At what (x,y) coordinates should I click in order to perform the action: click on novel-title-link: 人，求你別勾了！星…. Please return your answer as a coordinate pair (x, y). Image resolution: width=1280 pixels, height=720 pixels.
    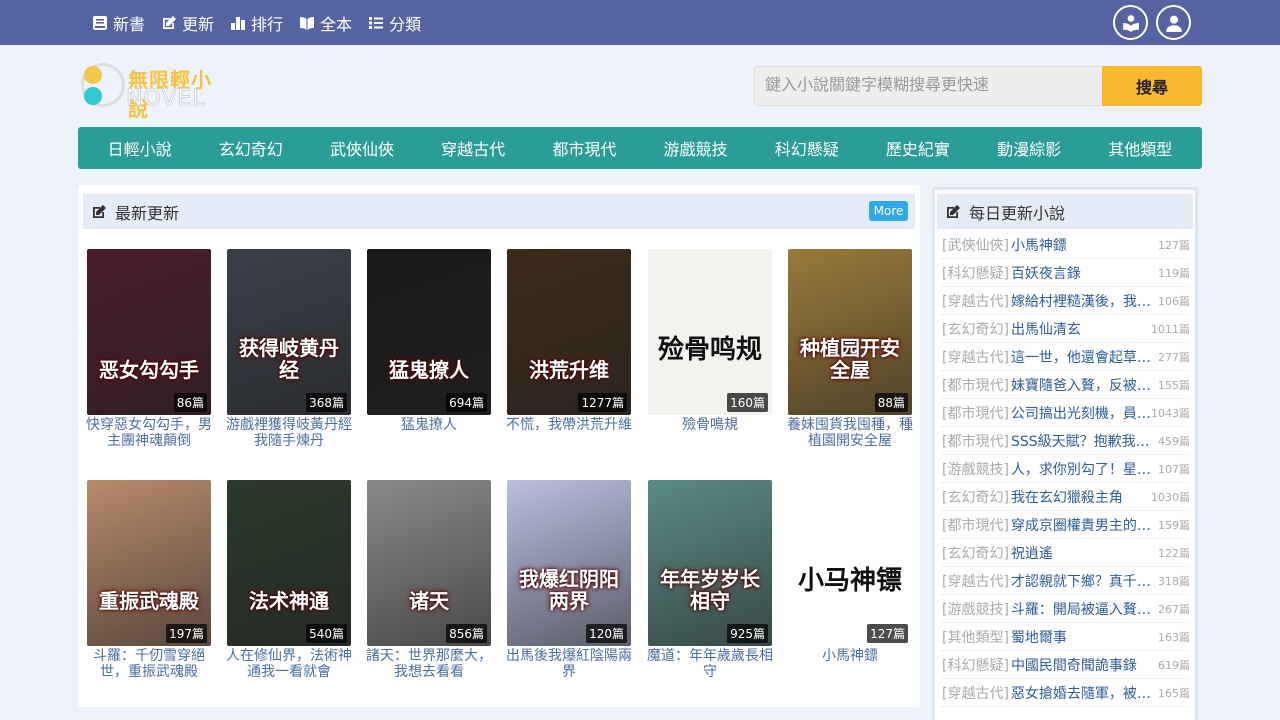
    Looking at the image, I should click on (1082, 469).